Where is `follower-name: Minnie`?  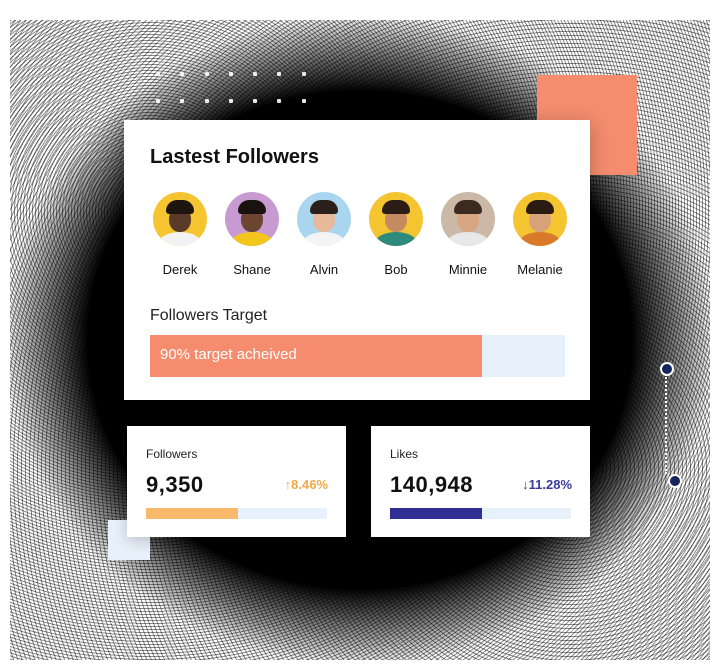 follower-name: Minnie is located at coordinates (468, 269).